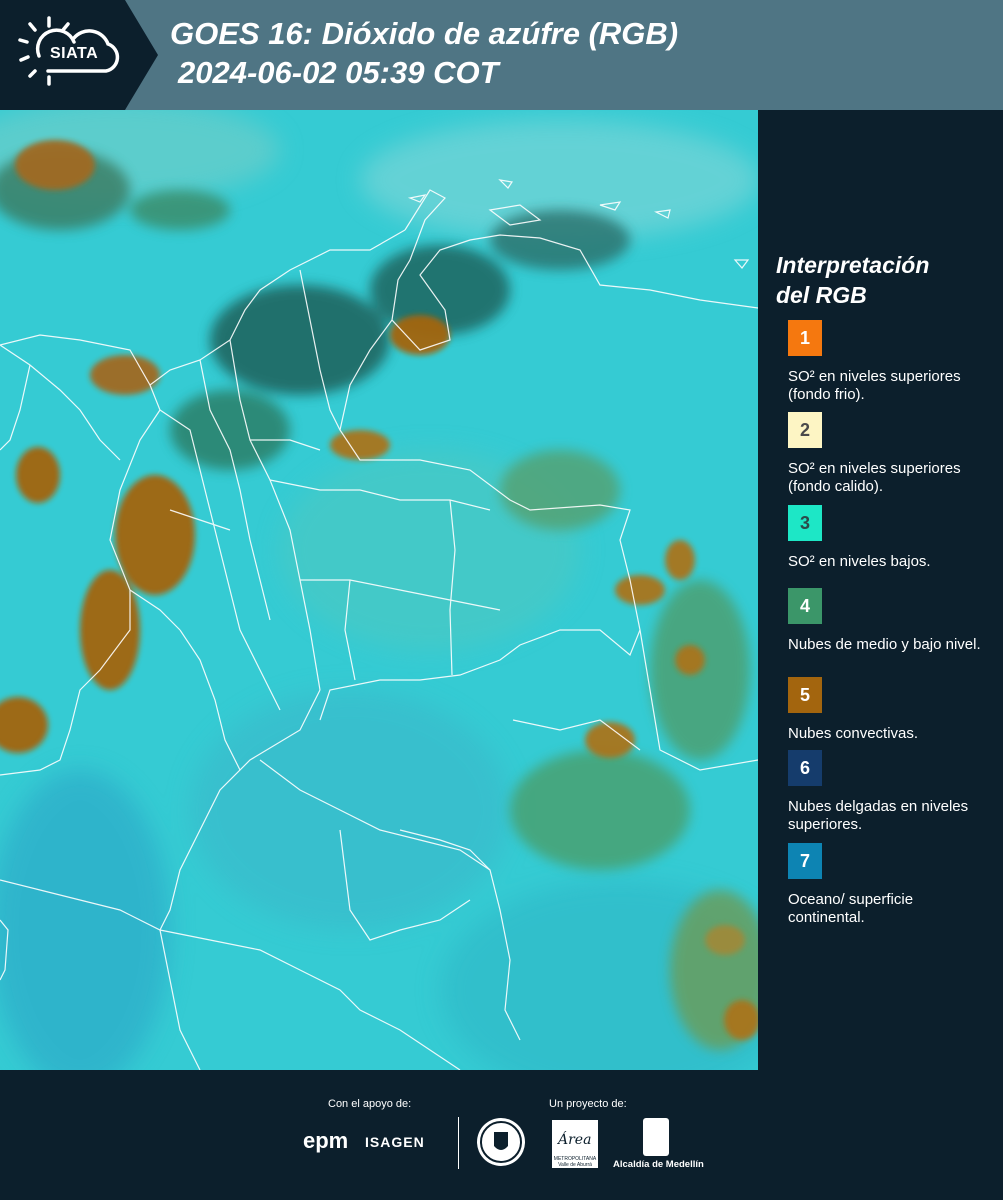 Image resolution: width=1003 pixels, height=1200 pixels. What do you see at coordinates (395, 1142) in the screenshot?
I see `isagen-logo: ISAGEN` at bounding box center [395, 1142].